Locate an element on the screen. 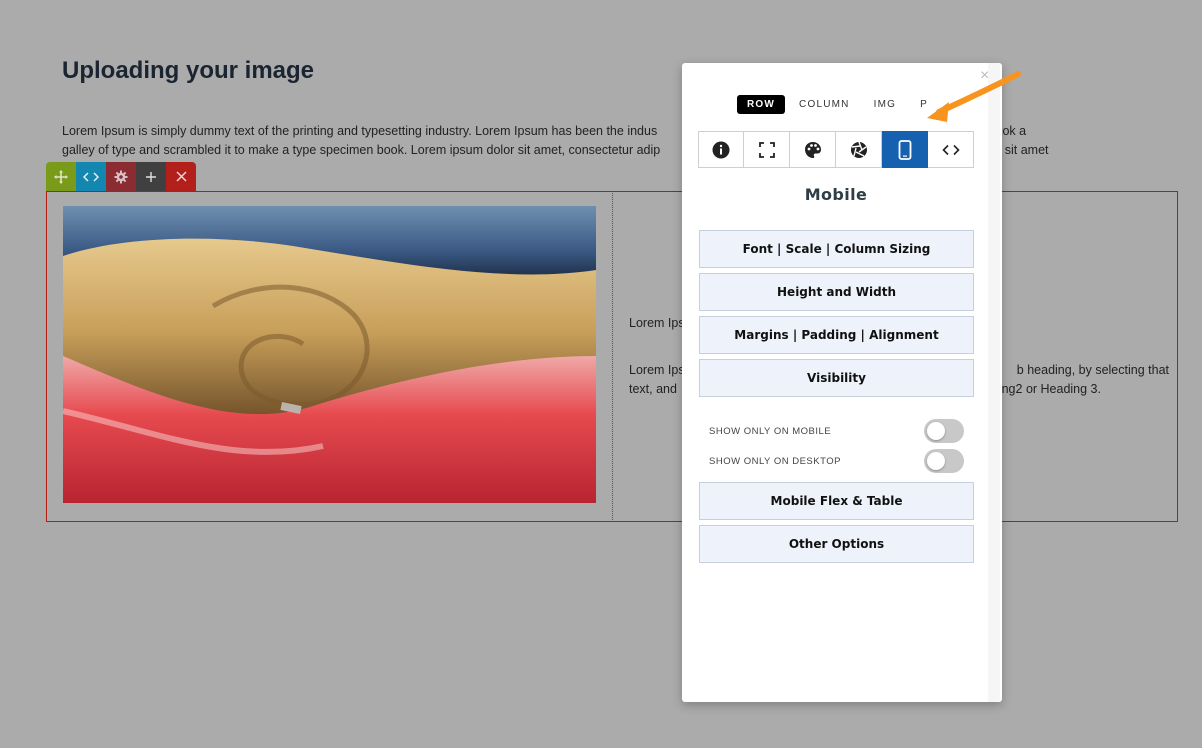 The width and height of the screenshot is (1202, 748). column-text-2-right: b heading, by selecting that is located at coordinates (1092, 370).